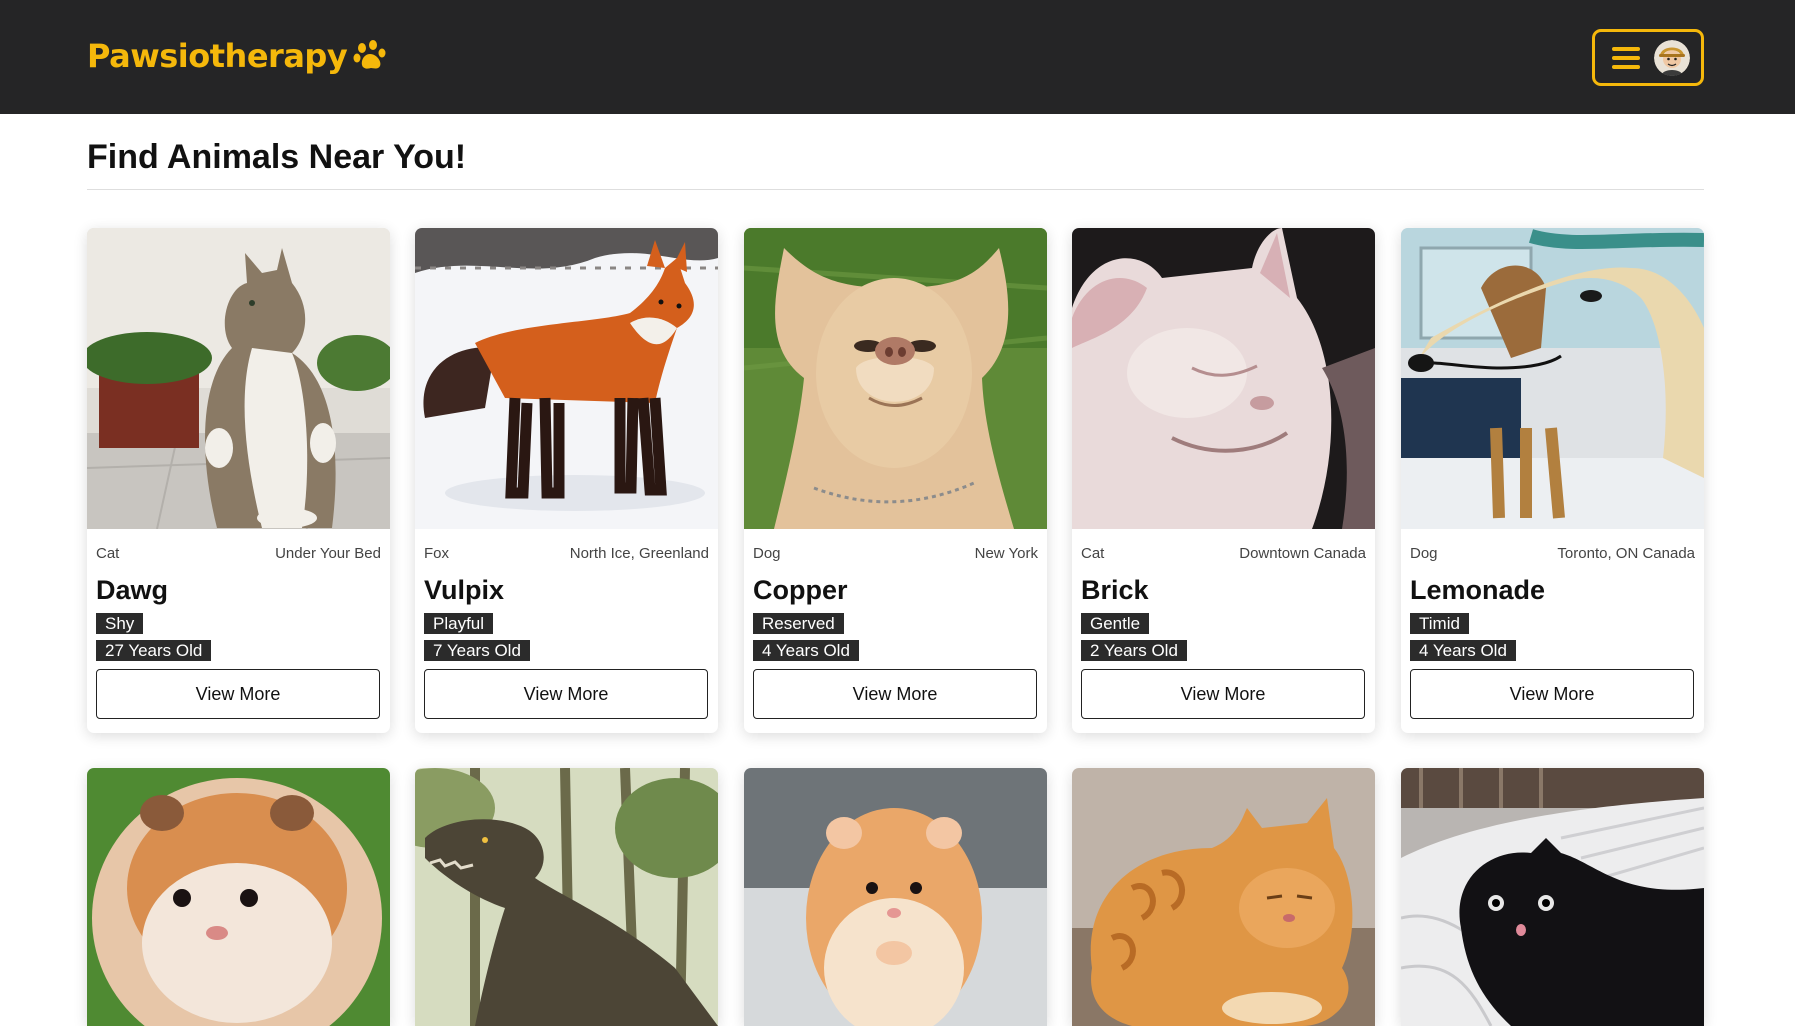 The image size is (1795, 1026). I want to click on location-label: Under Your Bed, so click(328, 553).